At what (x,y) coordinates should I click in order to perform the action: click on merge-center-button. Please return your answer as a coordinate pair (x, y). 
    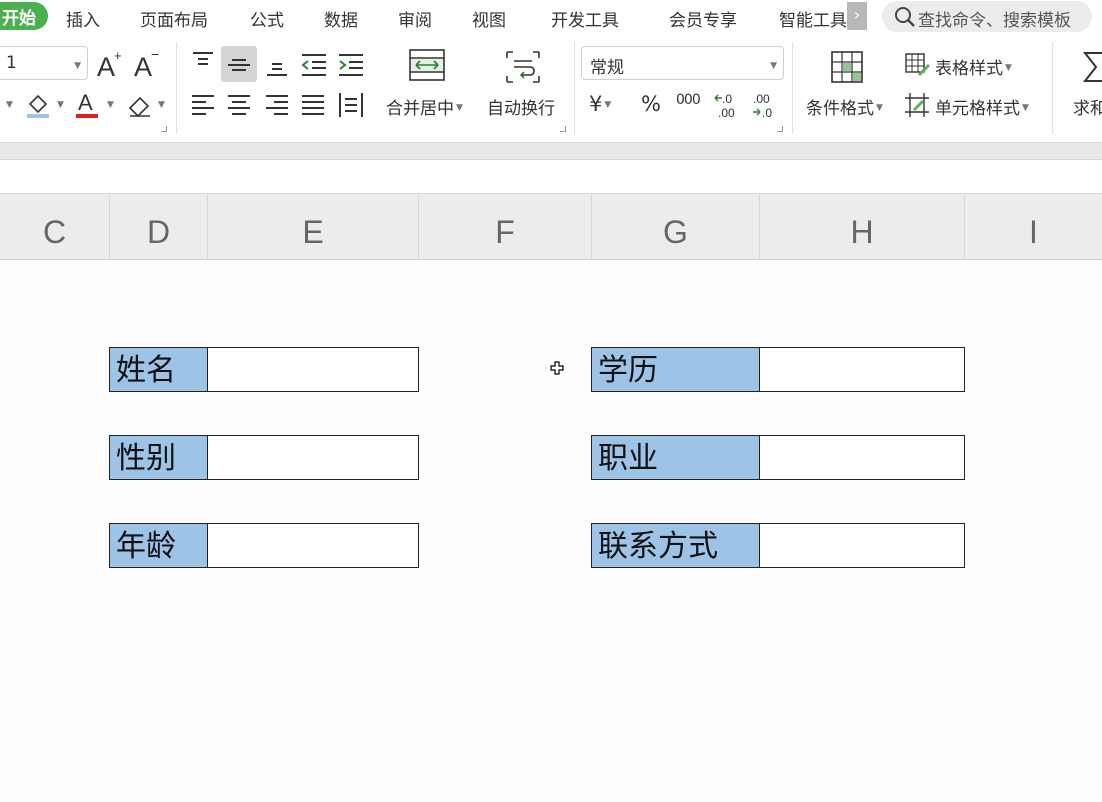
    Looking at the image, I should click on (427, 67).